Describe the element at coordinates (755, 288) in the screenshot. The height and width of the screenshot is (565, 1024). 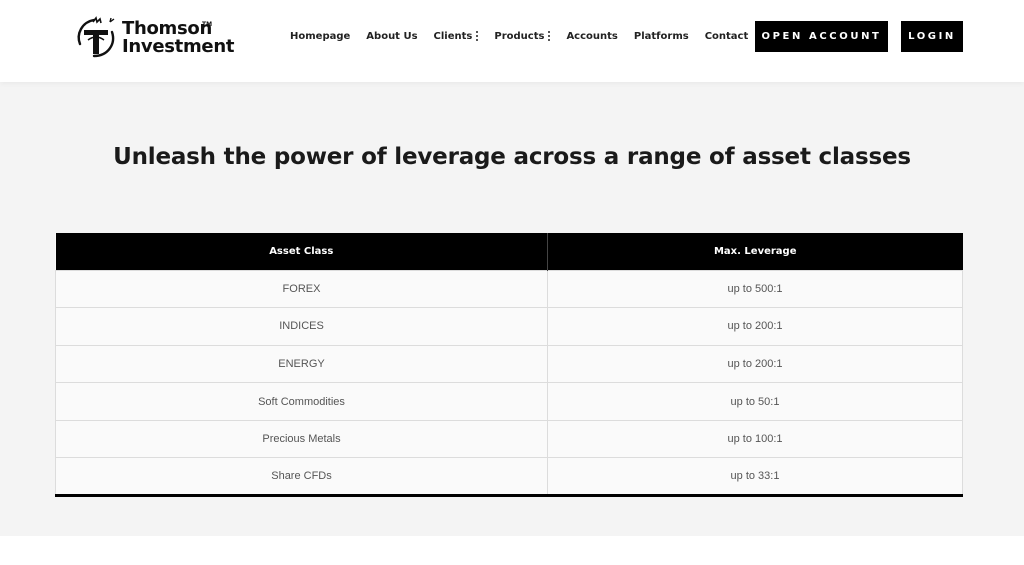
I see `max-leverage-cell: up to 500:1` at that location.